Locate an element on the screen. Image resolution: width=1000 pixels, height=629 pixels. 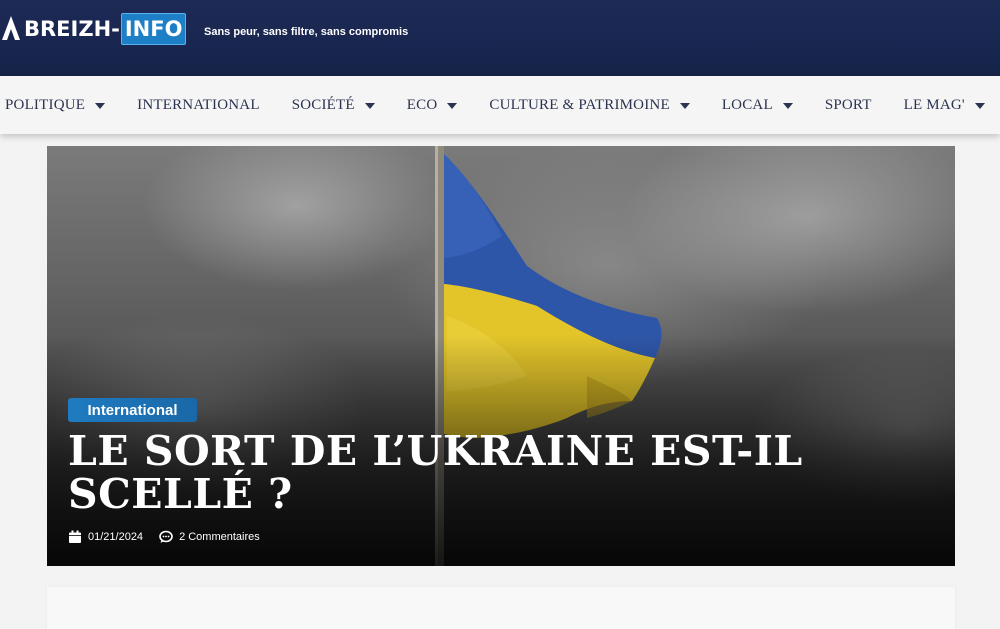
nav-item-eco: ECO is located at coordinates (432, 105).